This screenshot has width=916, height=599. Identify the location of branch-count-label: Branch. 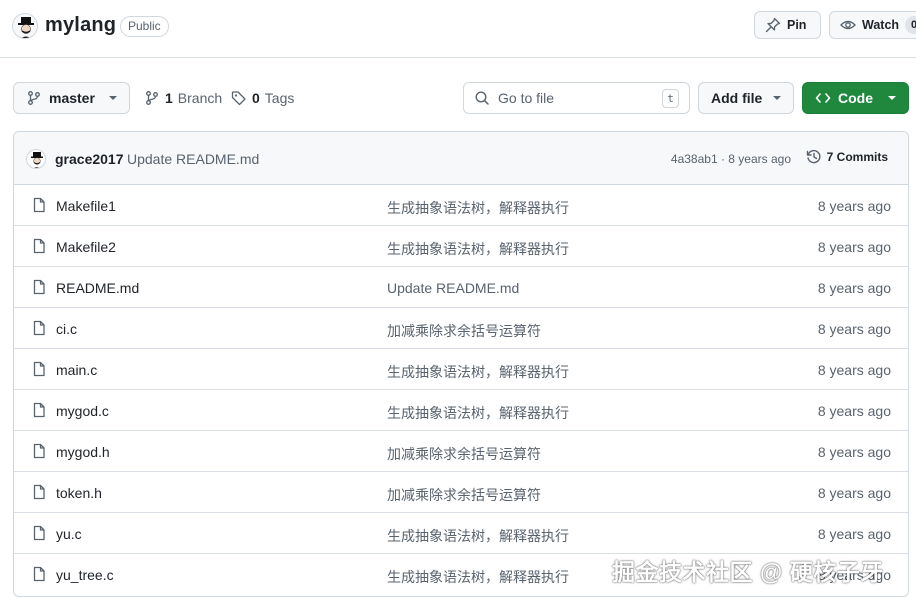
(200, 98).